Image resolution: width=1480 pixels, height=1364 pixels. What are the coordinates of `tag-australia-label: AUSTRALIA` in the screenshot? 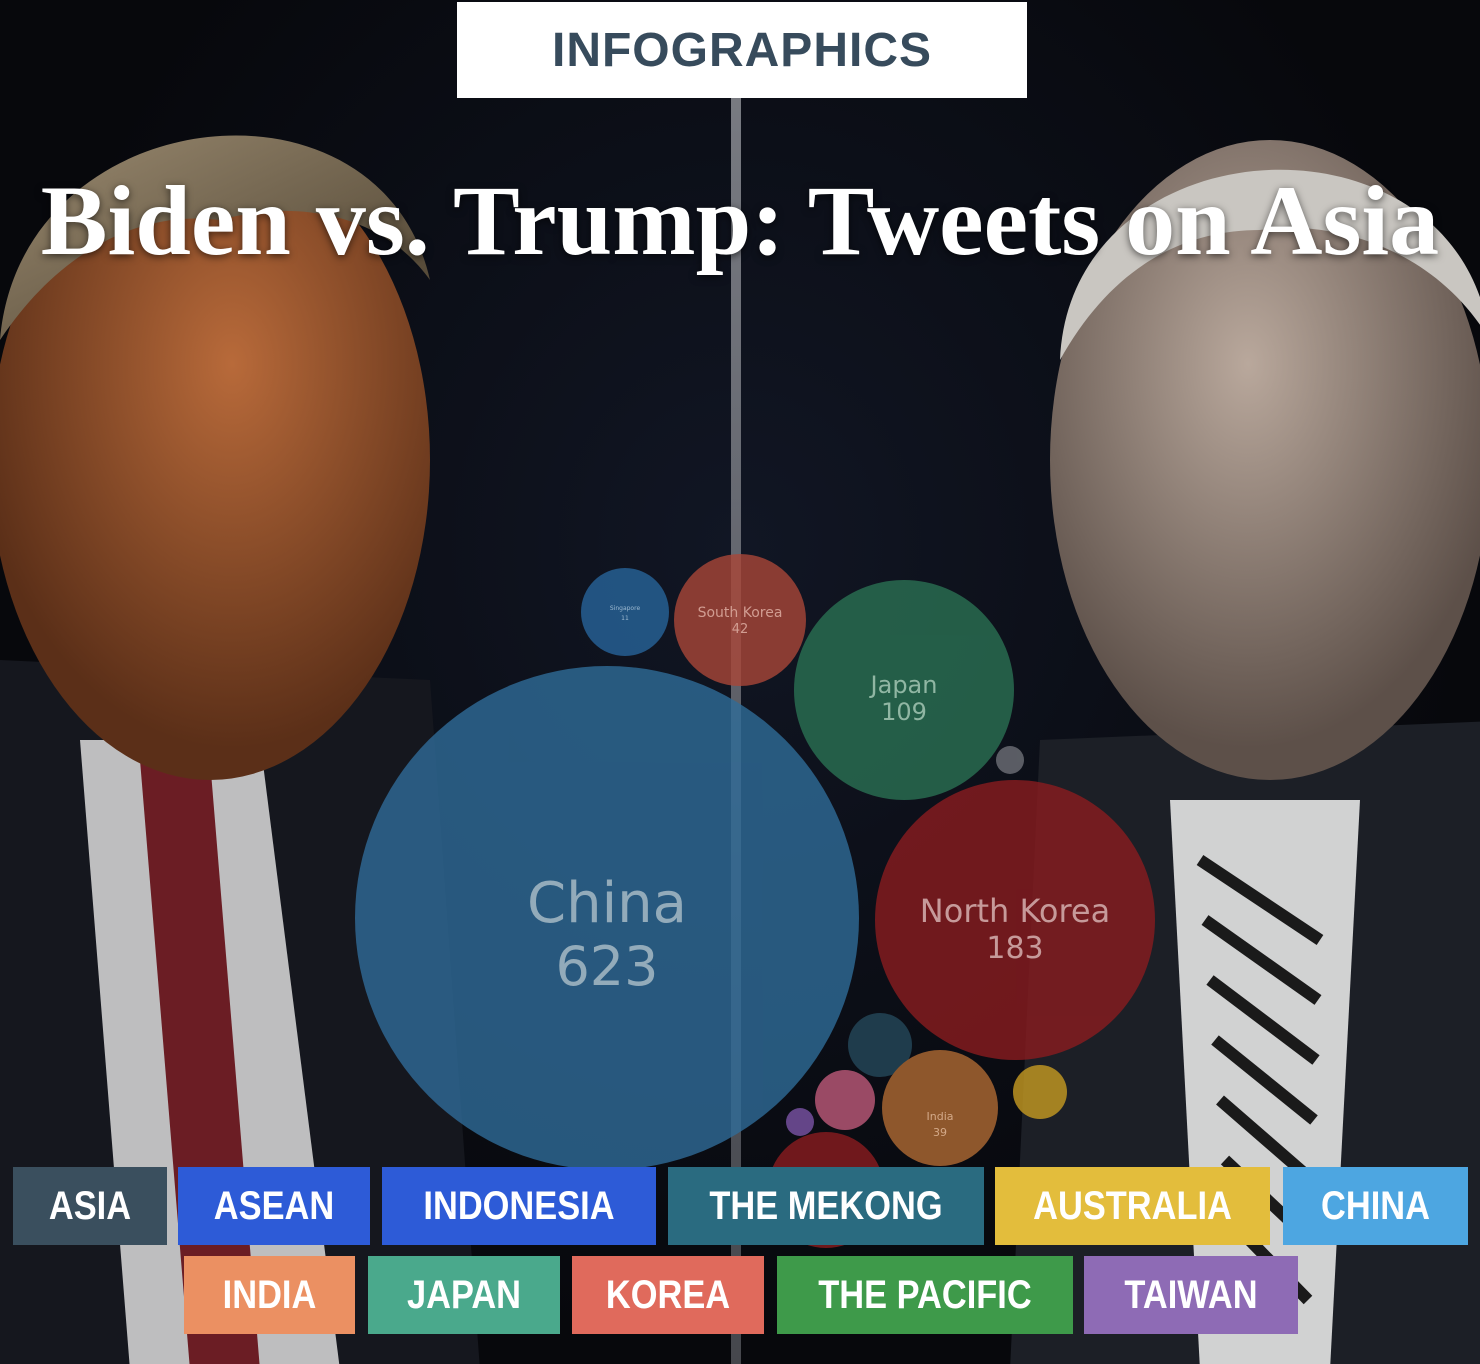 It's located at (1132, 1205).